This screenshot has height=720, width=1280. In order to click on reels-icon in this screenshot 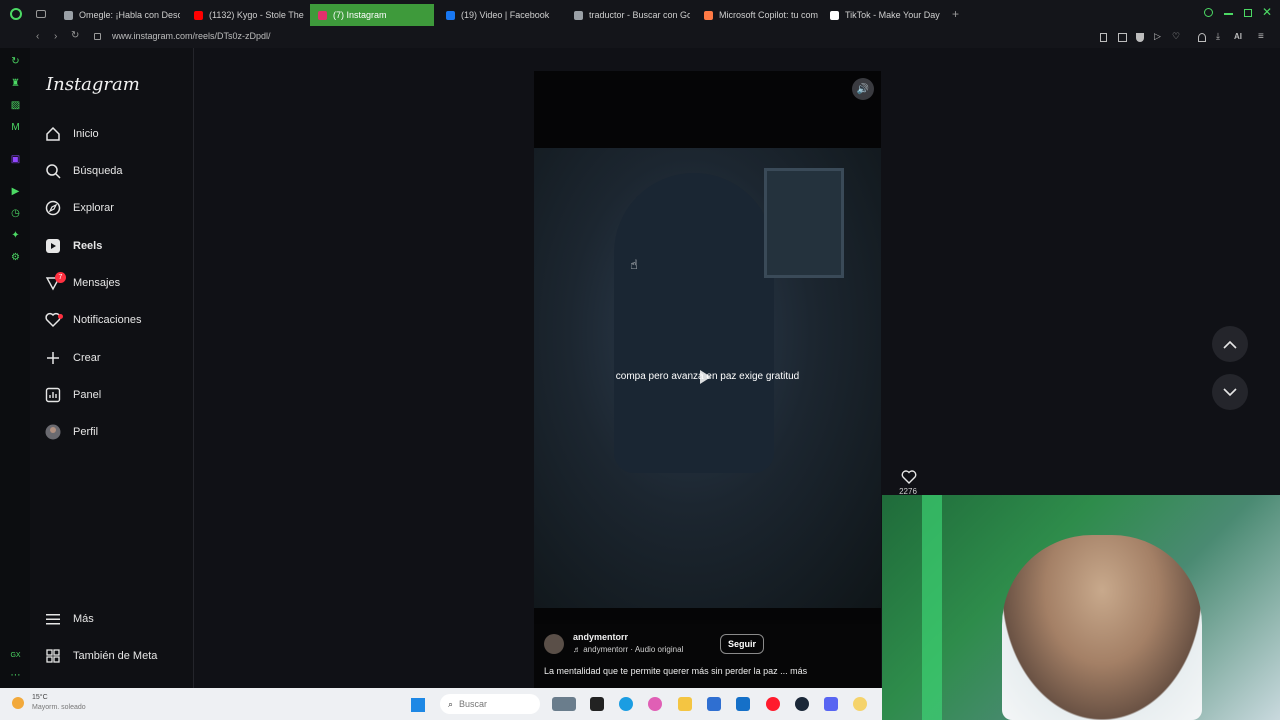, I will do `click(53, 246)`.